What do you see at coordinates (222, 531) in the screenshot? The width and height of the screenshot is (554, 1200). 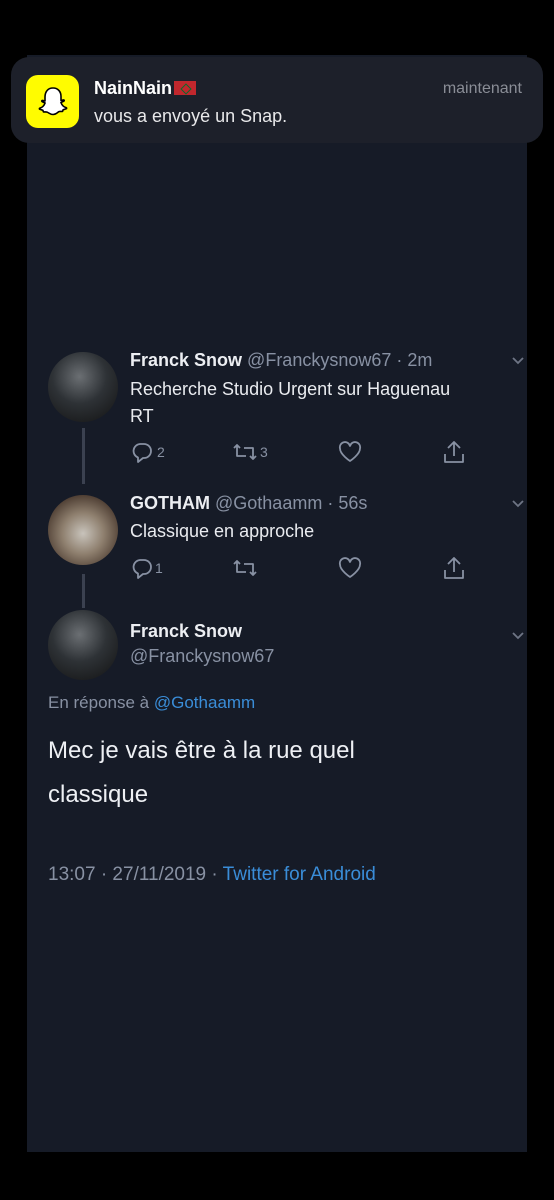 I see `tweet-text: Classique en approche` at bounding box center [222, 531].